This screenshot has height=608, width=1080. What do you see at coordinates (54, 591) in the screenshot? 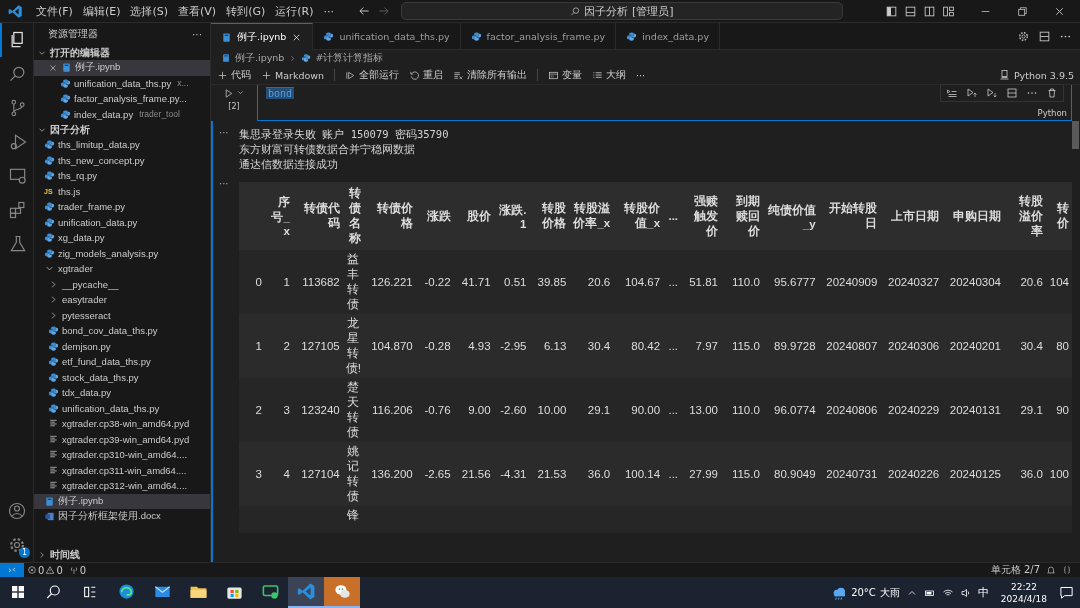
I see `search-icon` at bounding box center [54, 591].